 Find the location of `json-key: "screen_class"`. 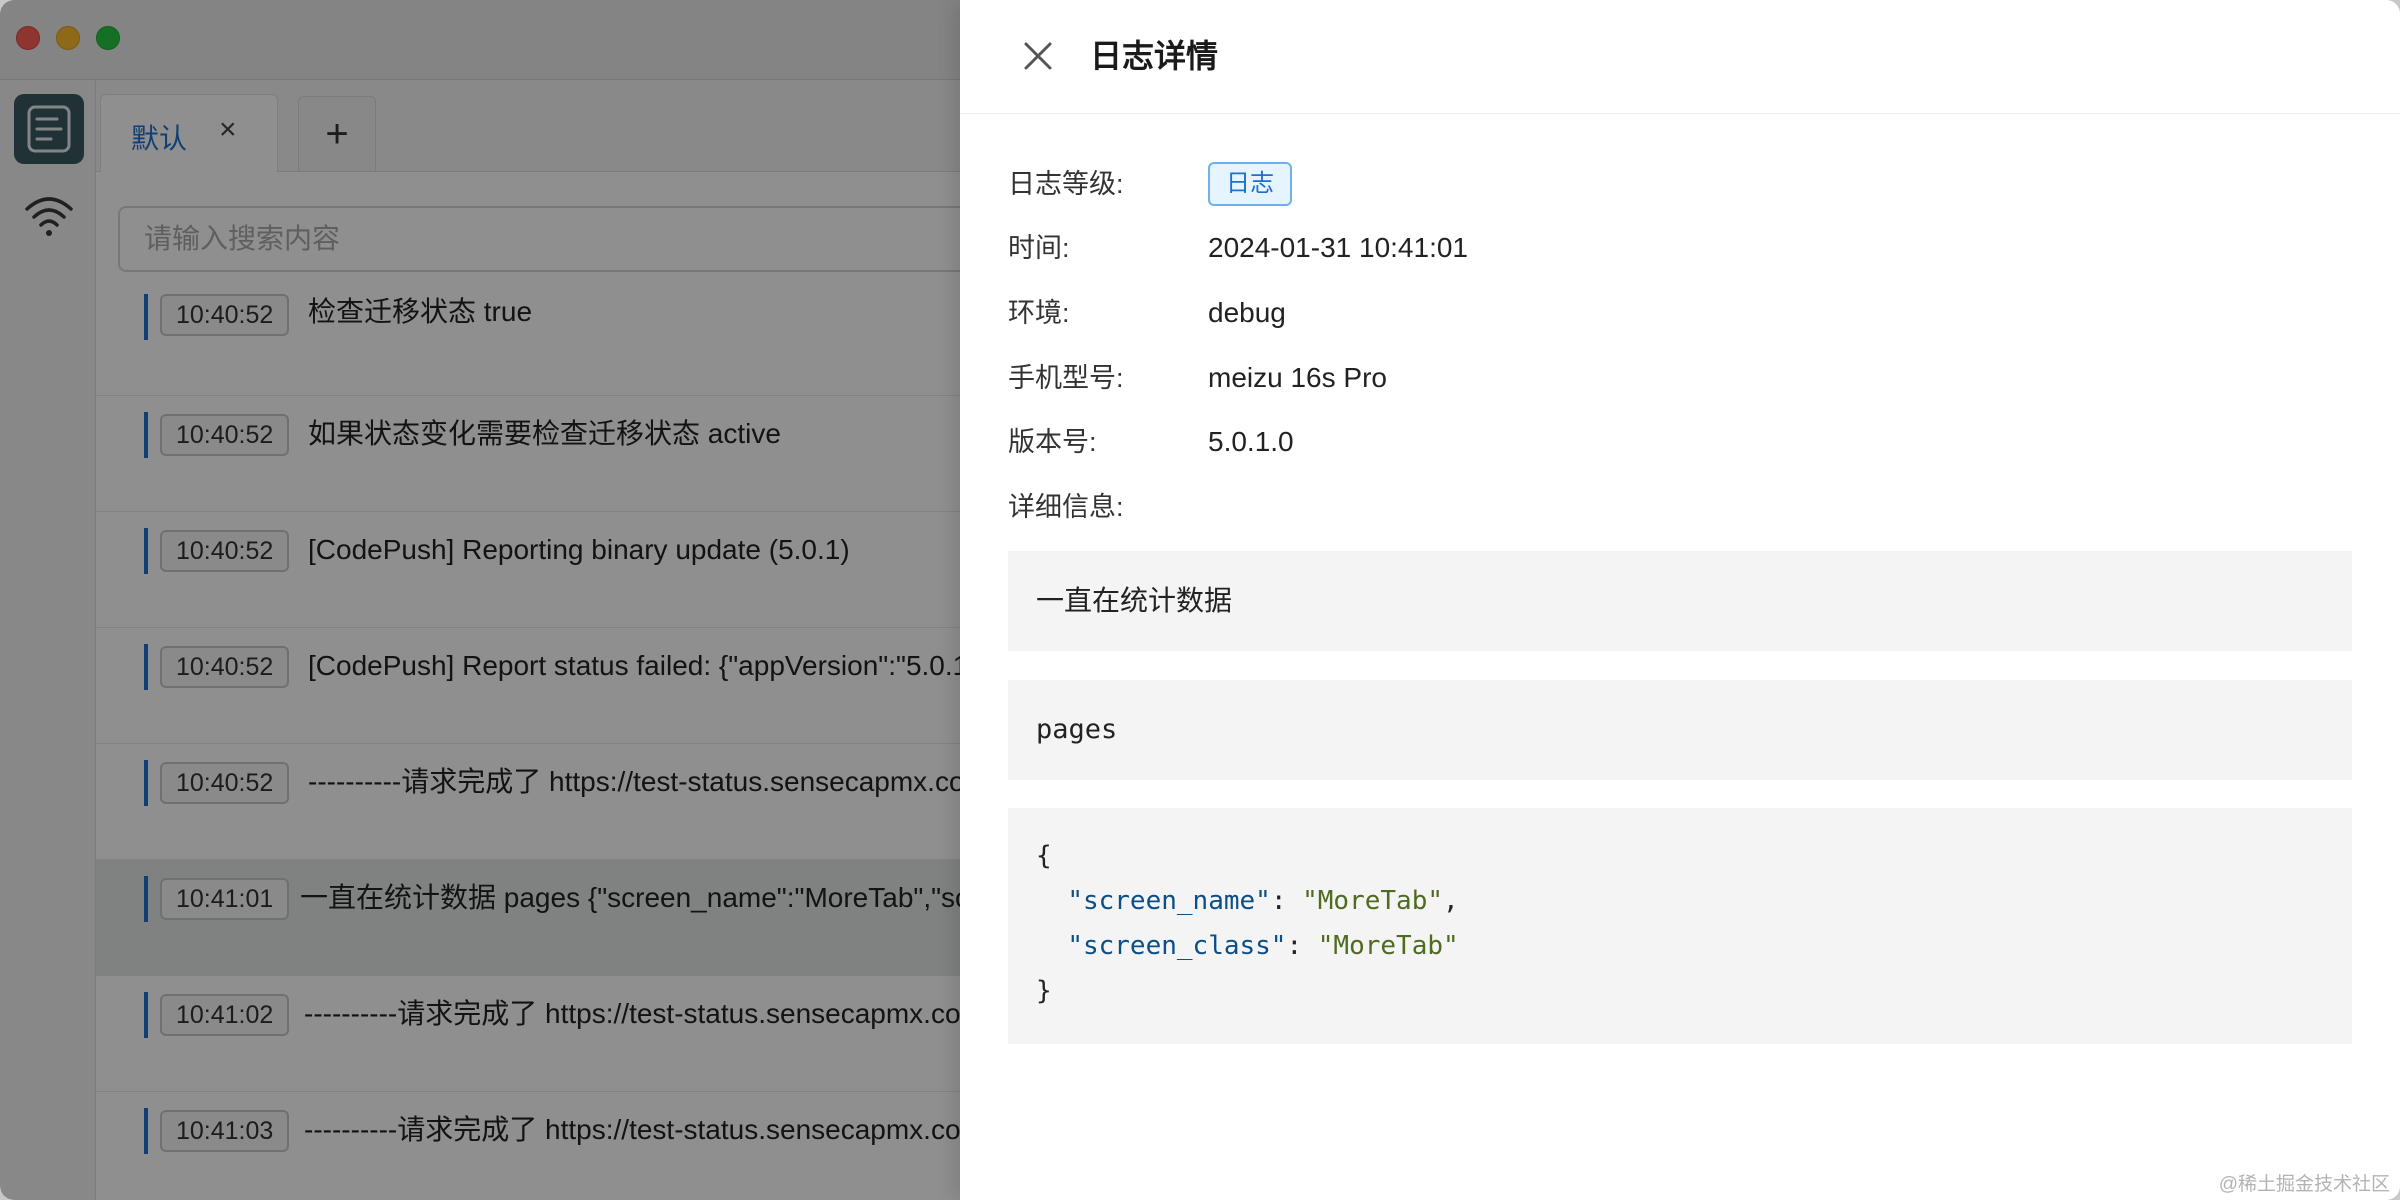

json-key: "screen_class" is located at coordinates (1177, 946).